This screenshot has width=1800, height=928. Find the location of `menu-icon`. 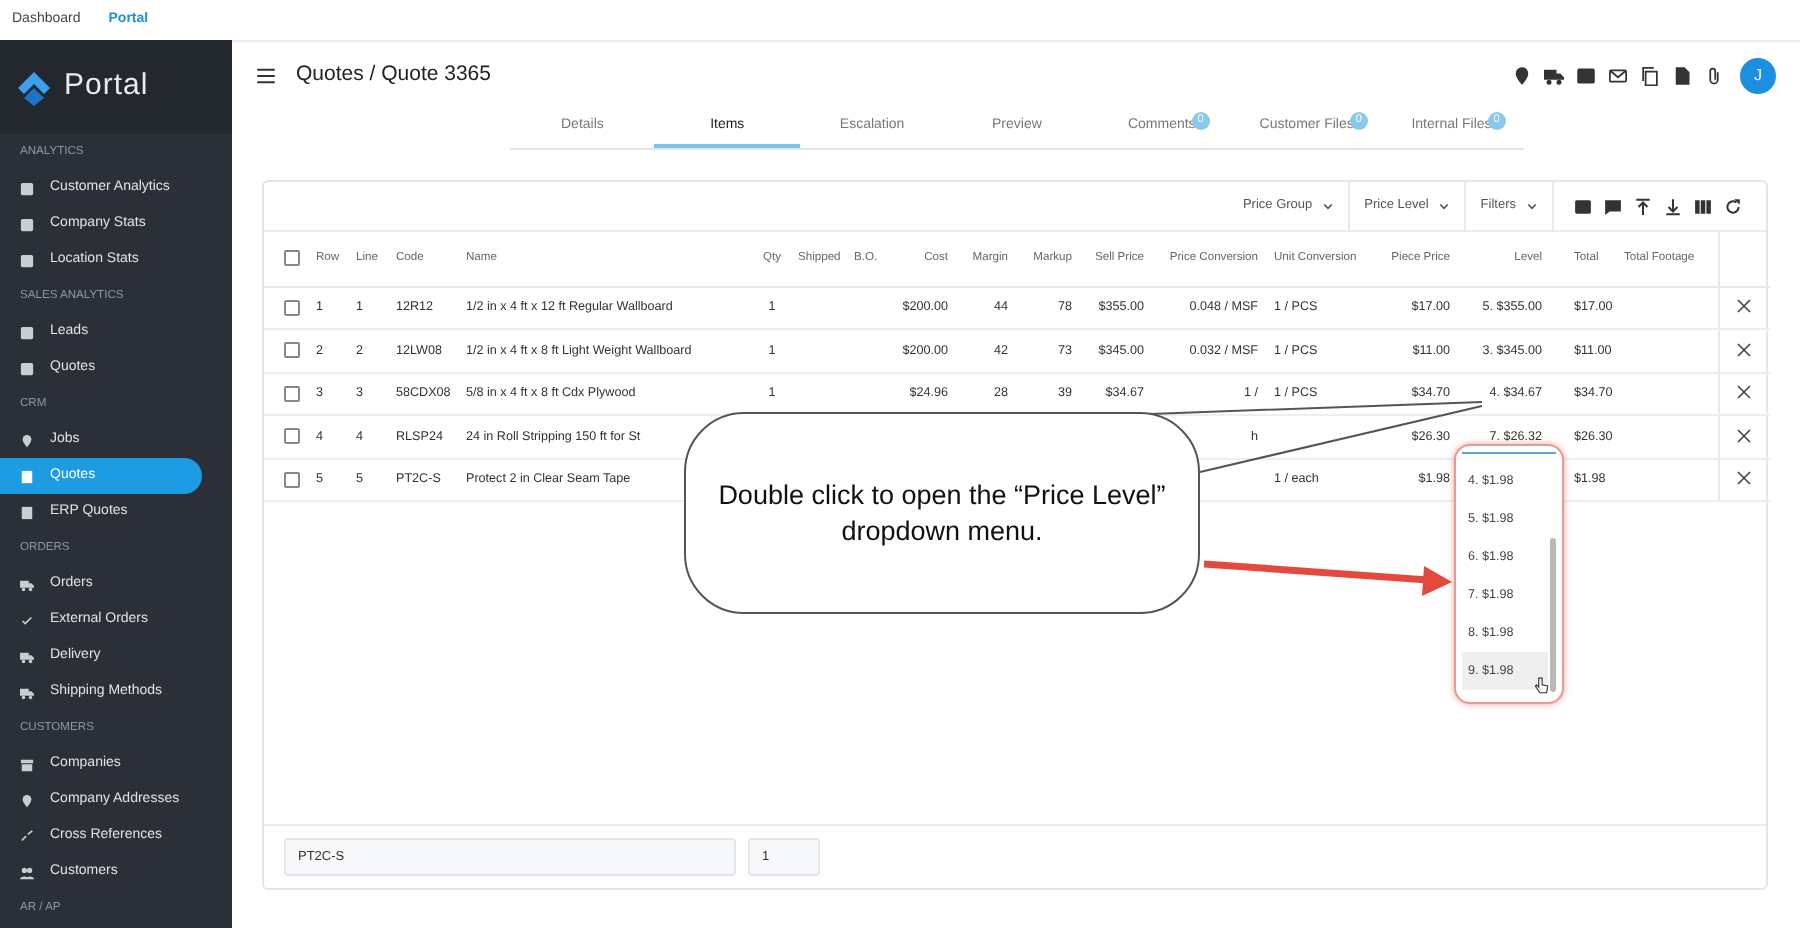

menu-icon is located at coordinates (266, 76).